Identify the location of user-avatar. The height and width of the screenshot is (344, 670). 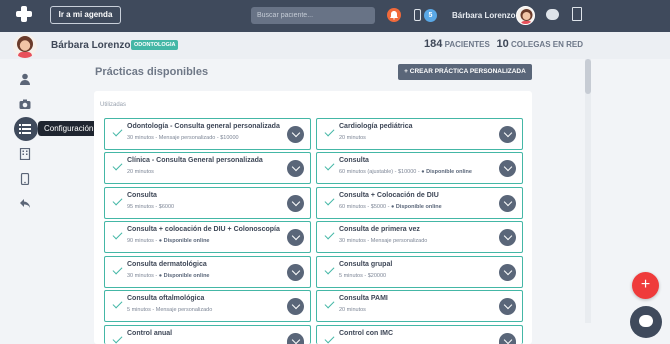
(525, 15).